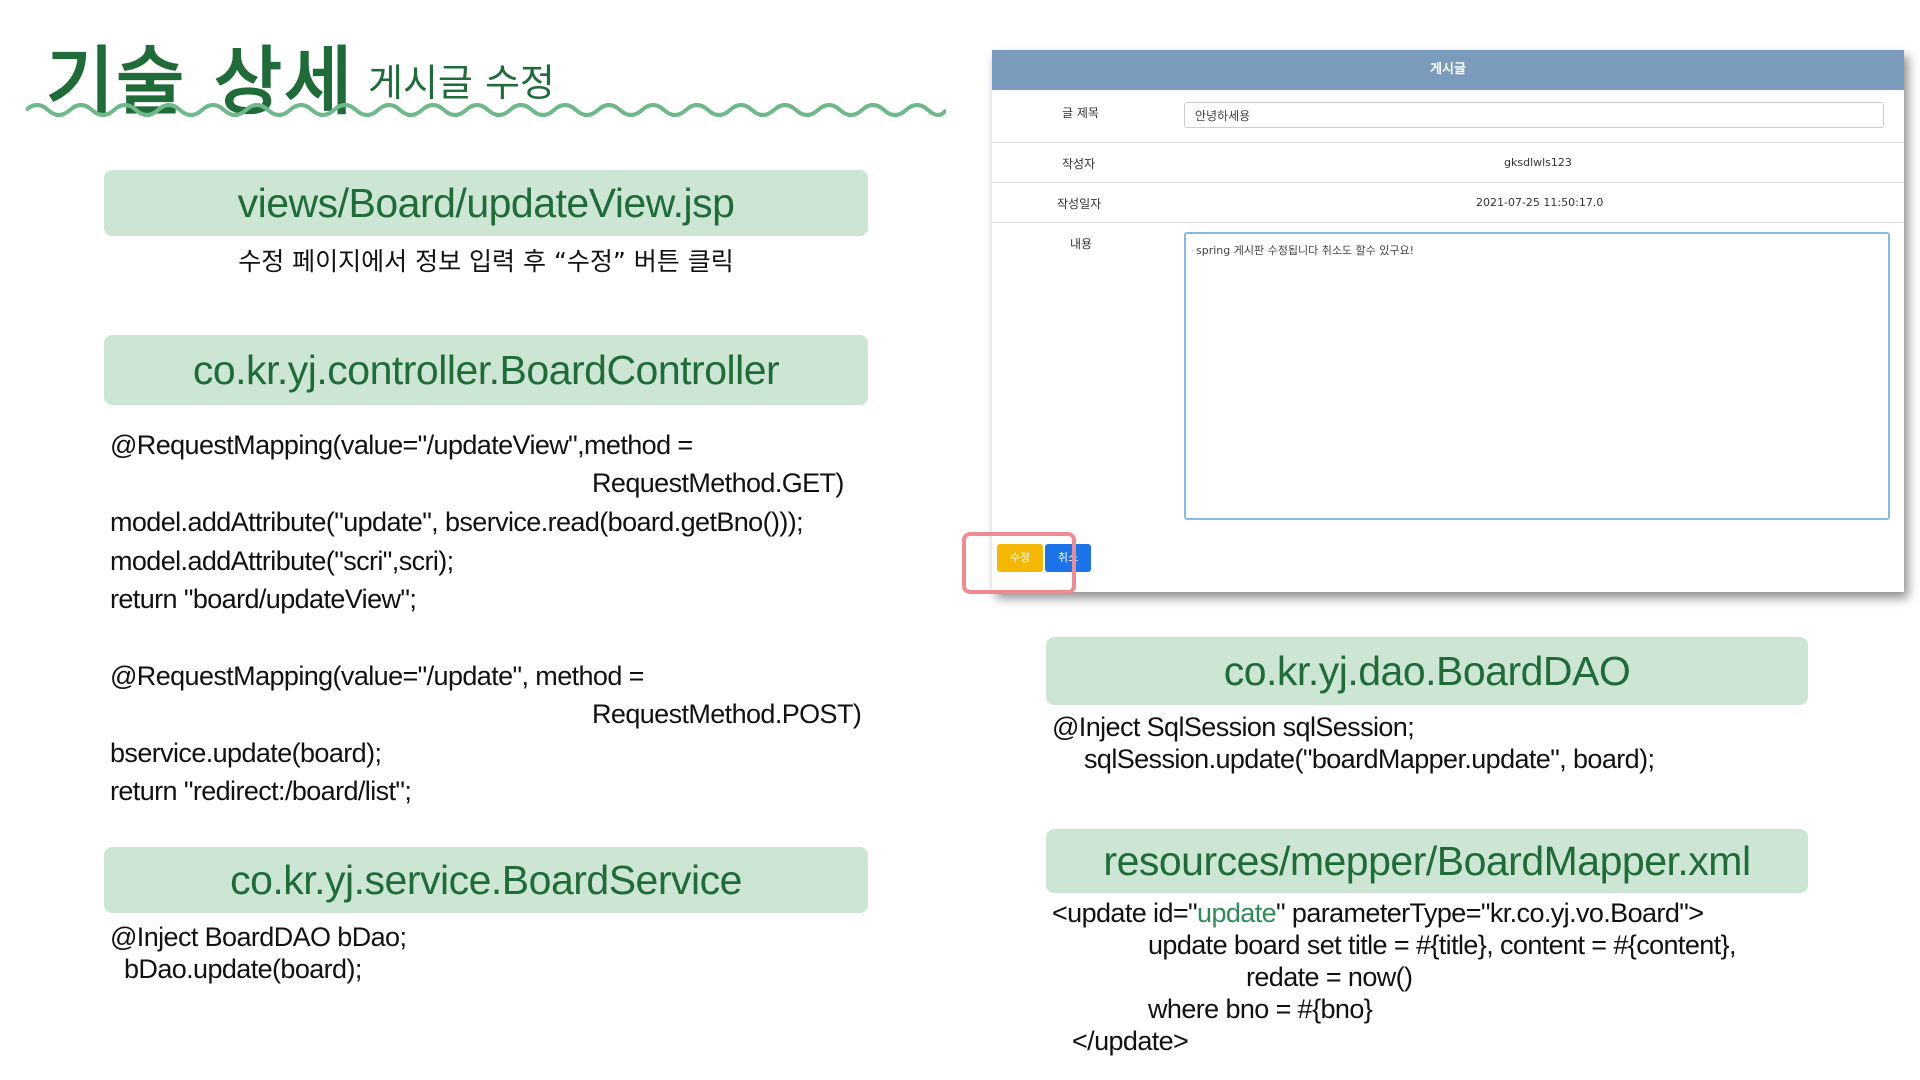  What do you see at coordinates (486, 880) in the screenshot?
I see `section-banner-service: co.kr.yj.service.BoardService` at bounding box center [486, 880].